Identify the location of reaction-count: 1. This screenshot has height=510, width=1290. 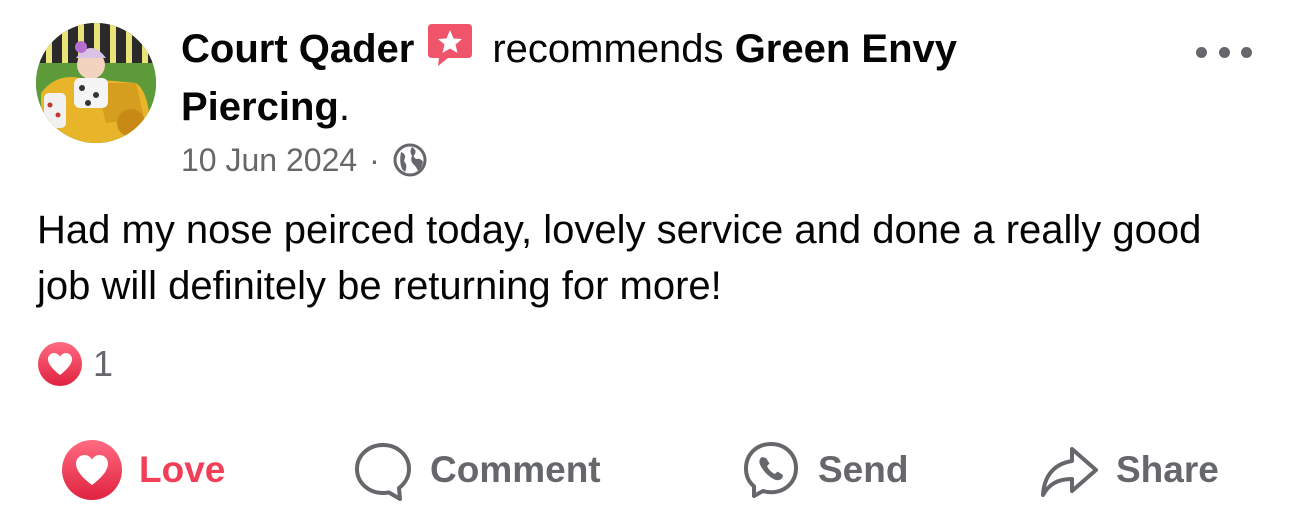
(103, 363).